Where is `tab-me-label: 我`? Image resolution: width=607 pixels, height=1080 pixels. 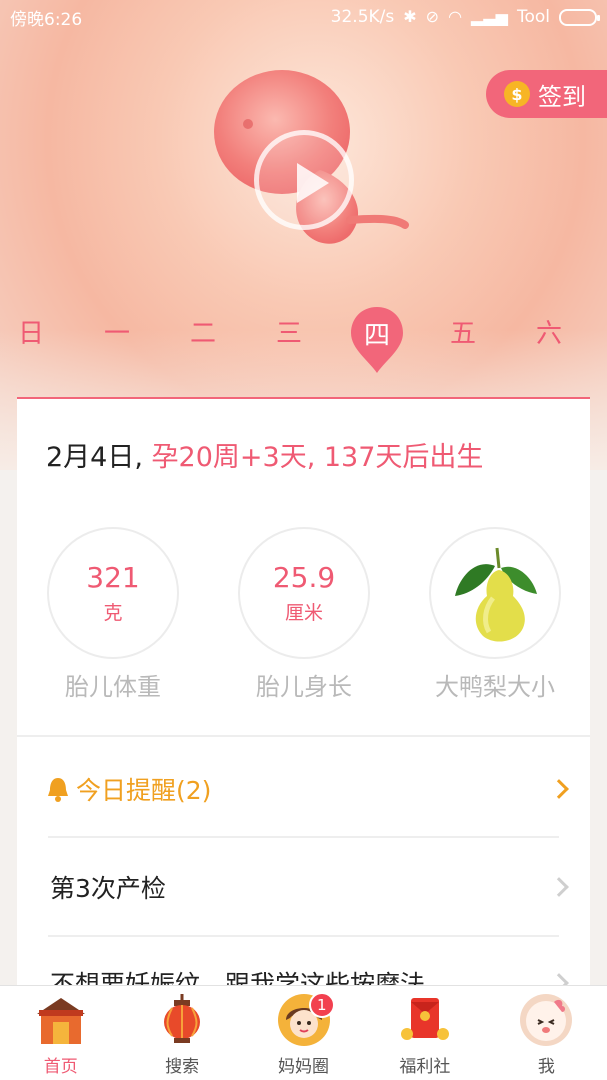 tab-me-label: 我 is located at coordinates (546, 1067).